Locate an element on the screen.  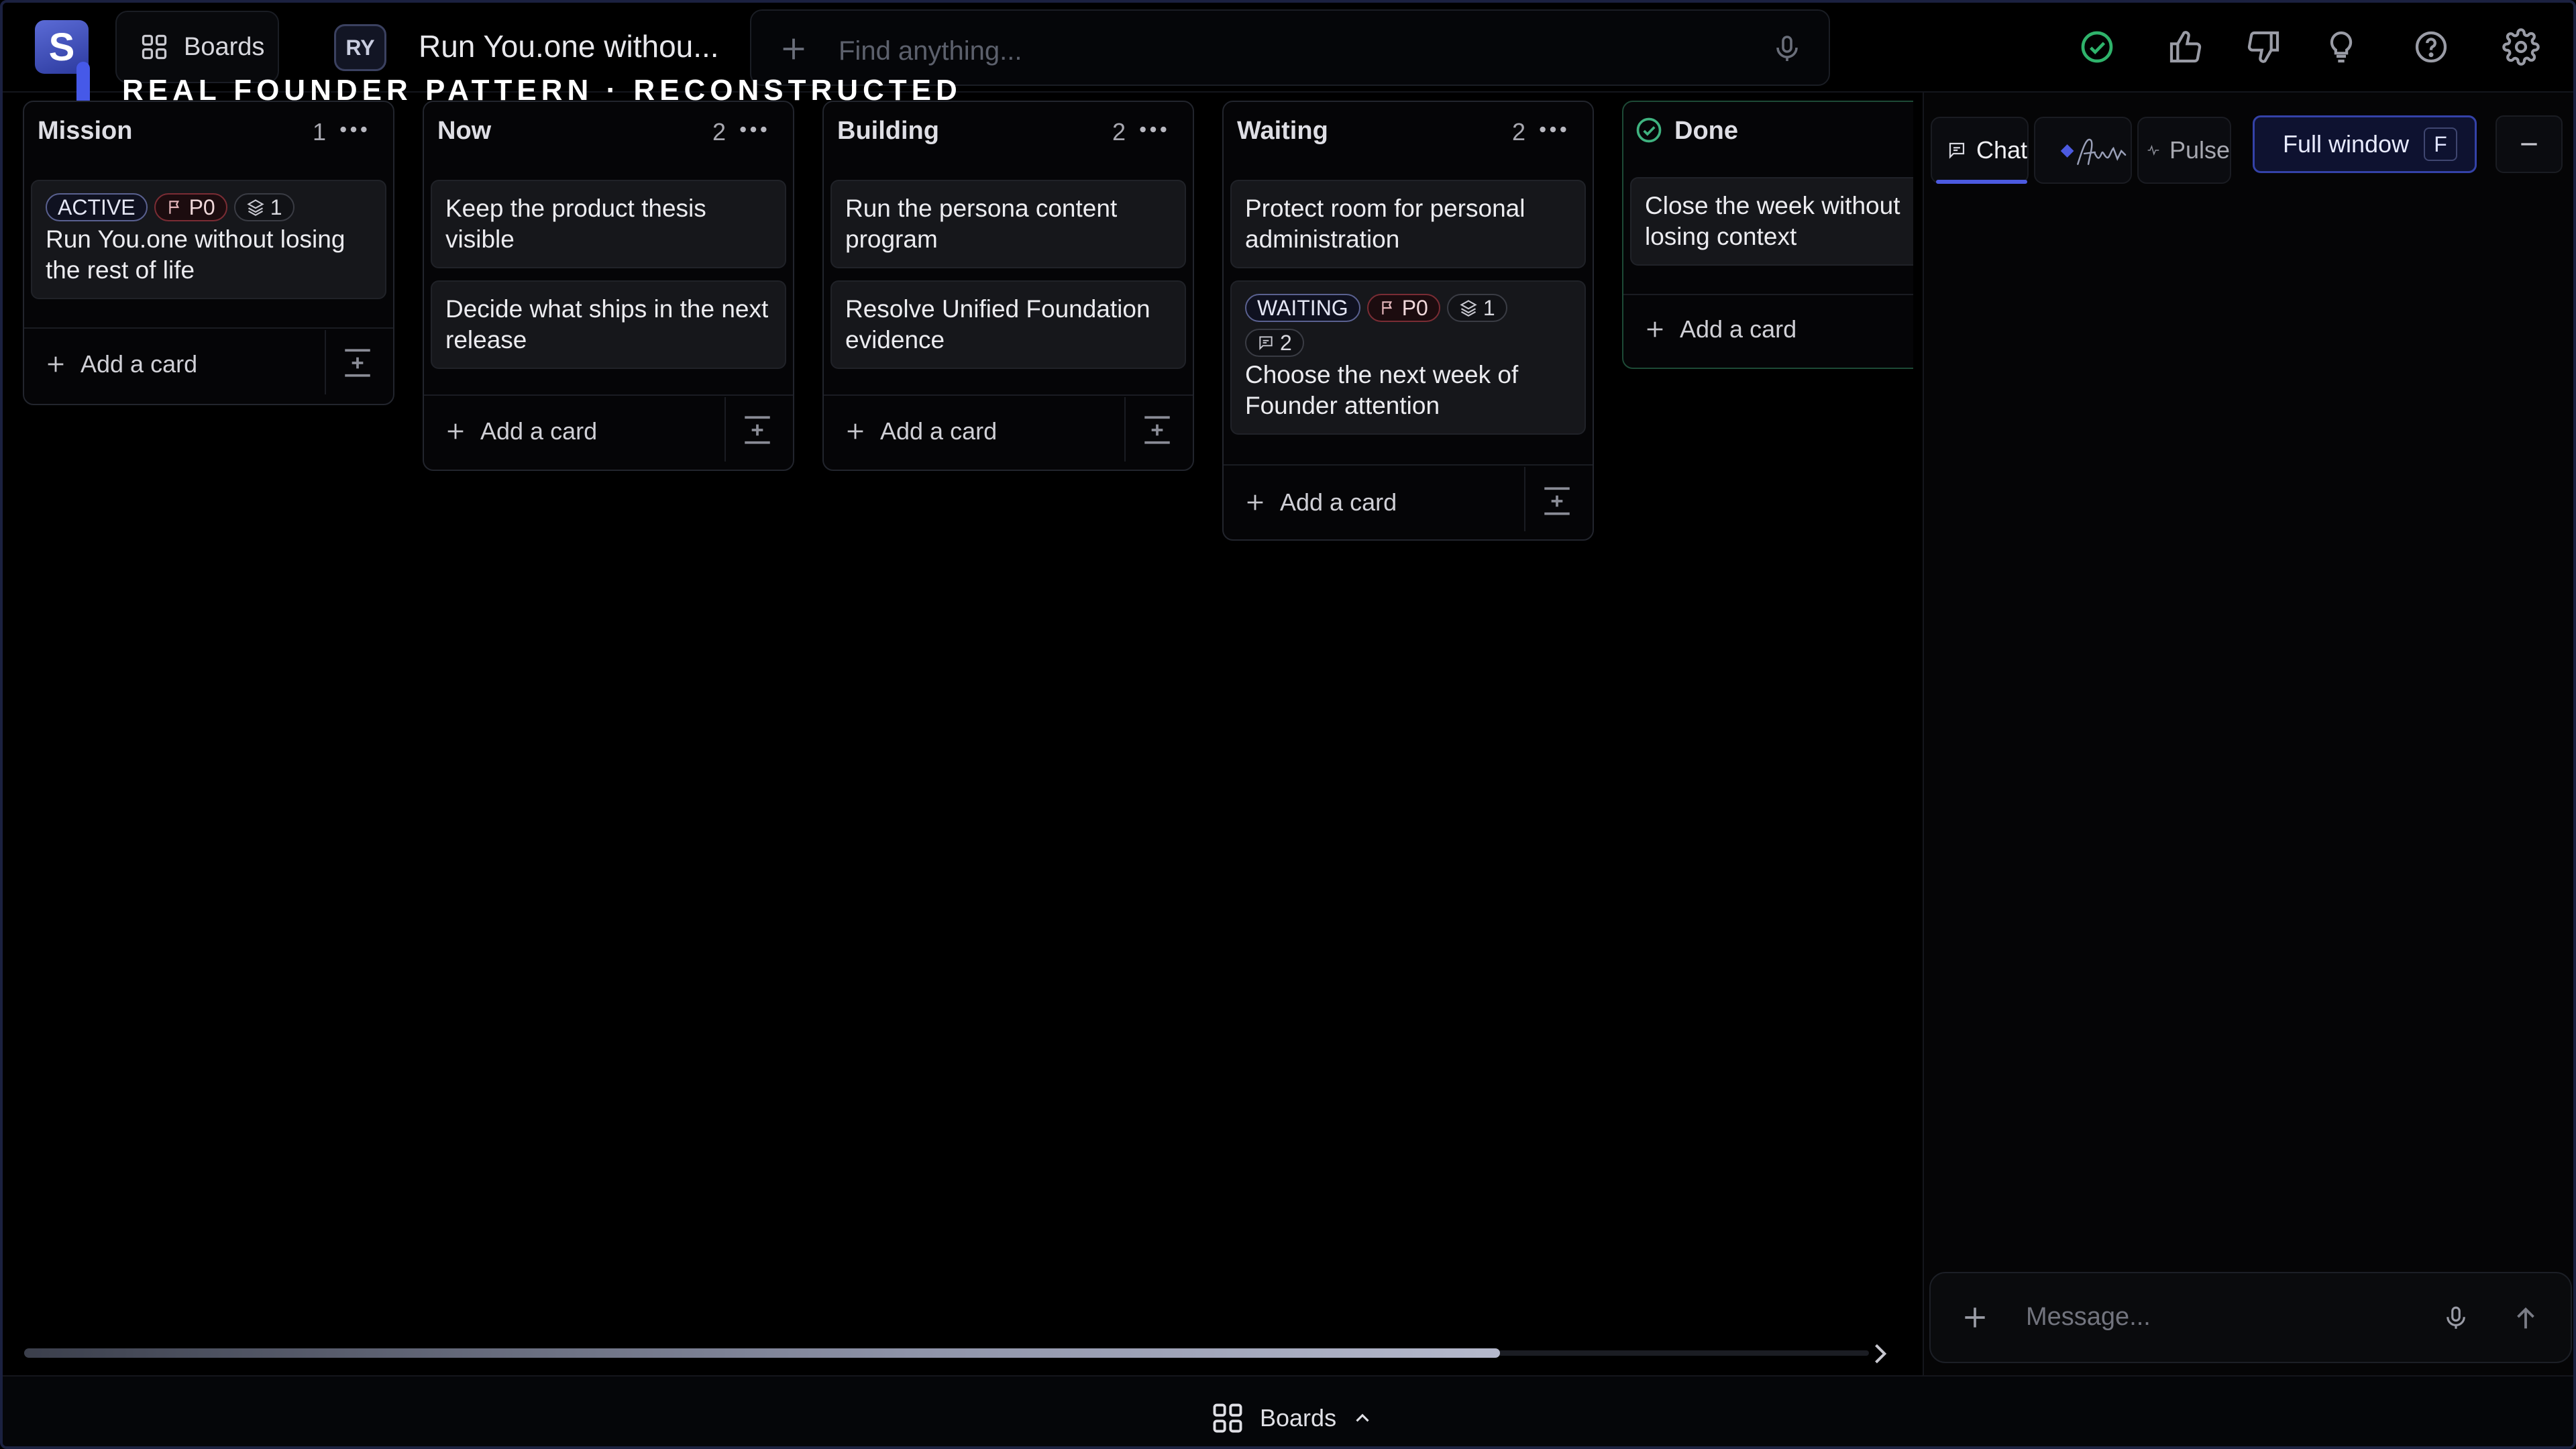
lightbulb-icon is located at coordinates (2341, 47).